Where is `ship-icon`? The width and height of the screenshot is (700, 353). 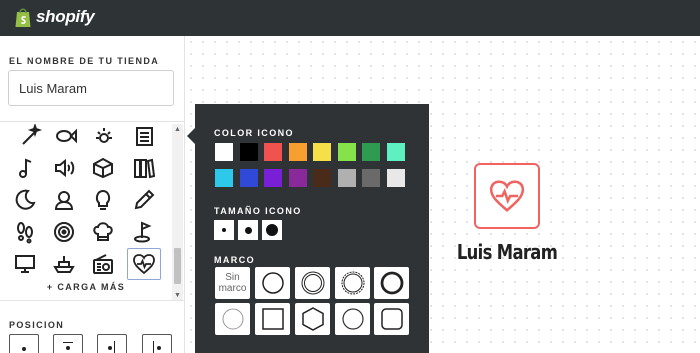 ship-icon is located at coordinates (64, 264).